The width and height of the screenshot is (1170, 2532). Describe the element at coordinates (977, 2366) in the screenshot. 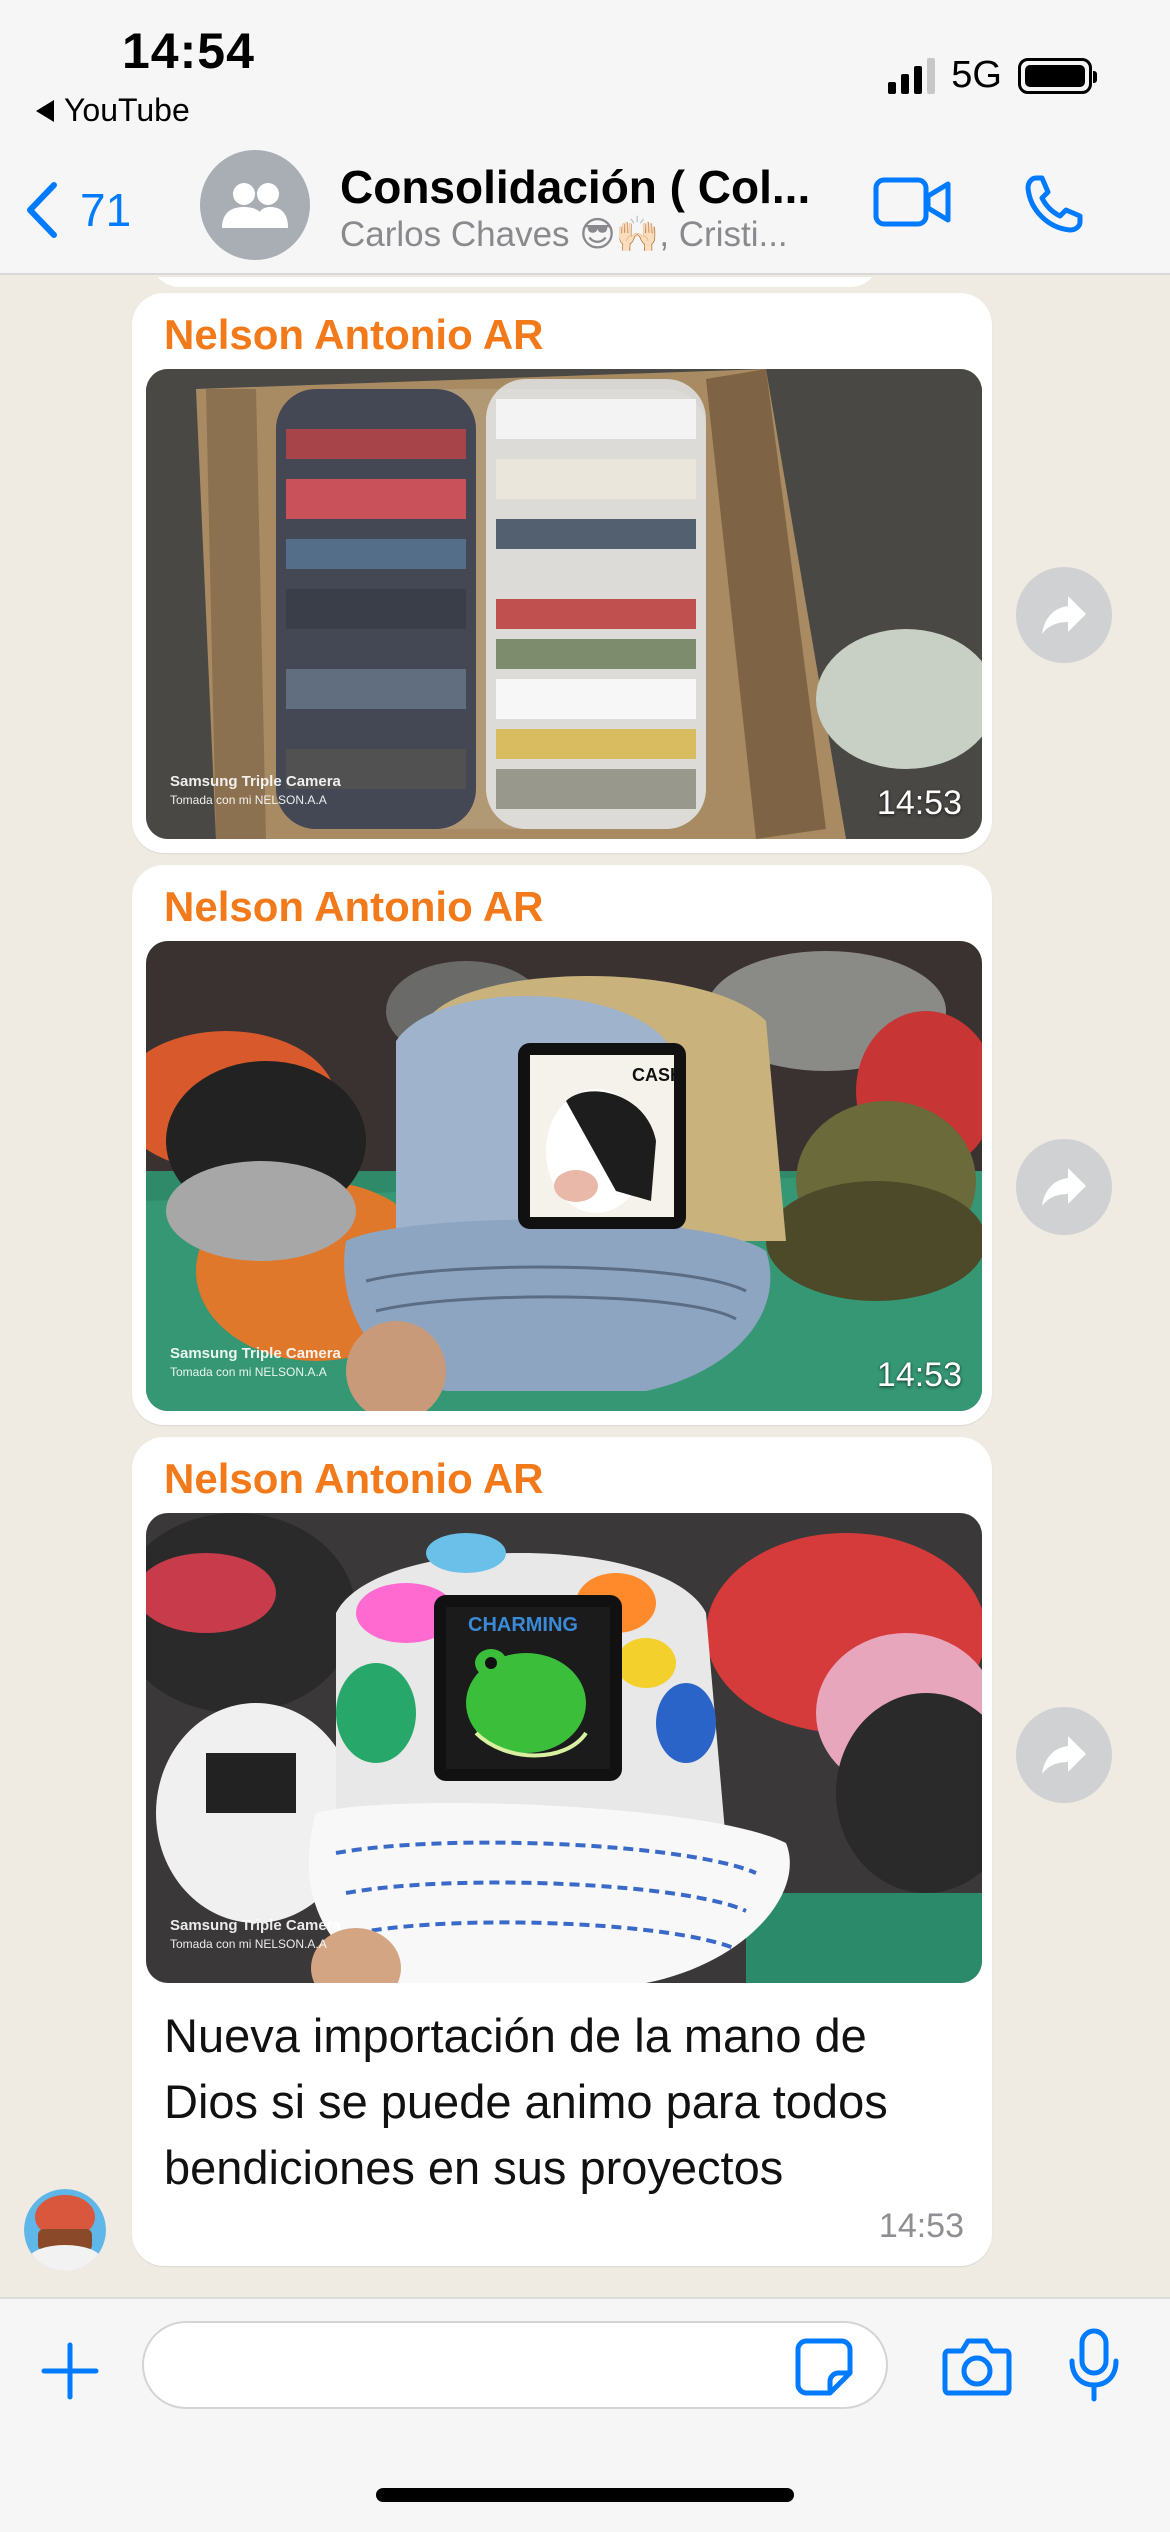

I see `camera-icon` at that location.